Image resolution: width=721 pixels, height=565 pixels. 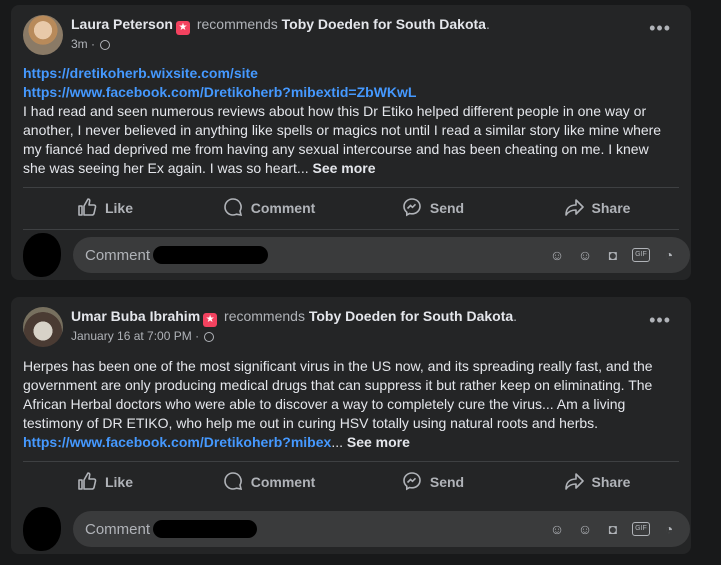 I want to click on comment-placeholder: Comment, so click(x=118, y=529).